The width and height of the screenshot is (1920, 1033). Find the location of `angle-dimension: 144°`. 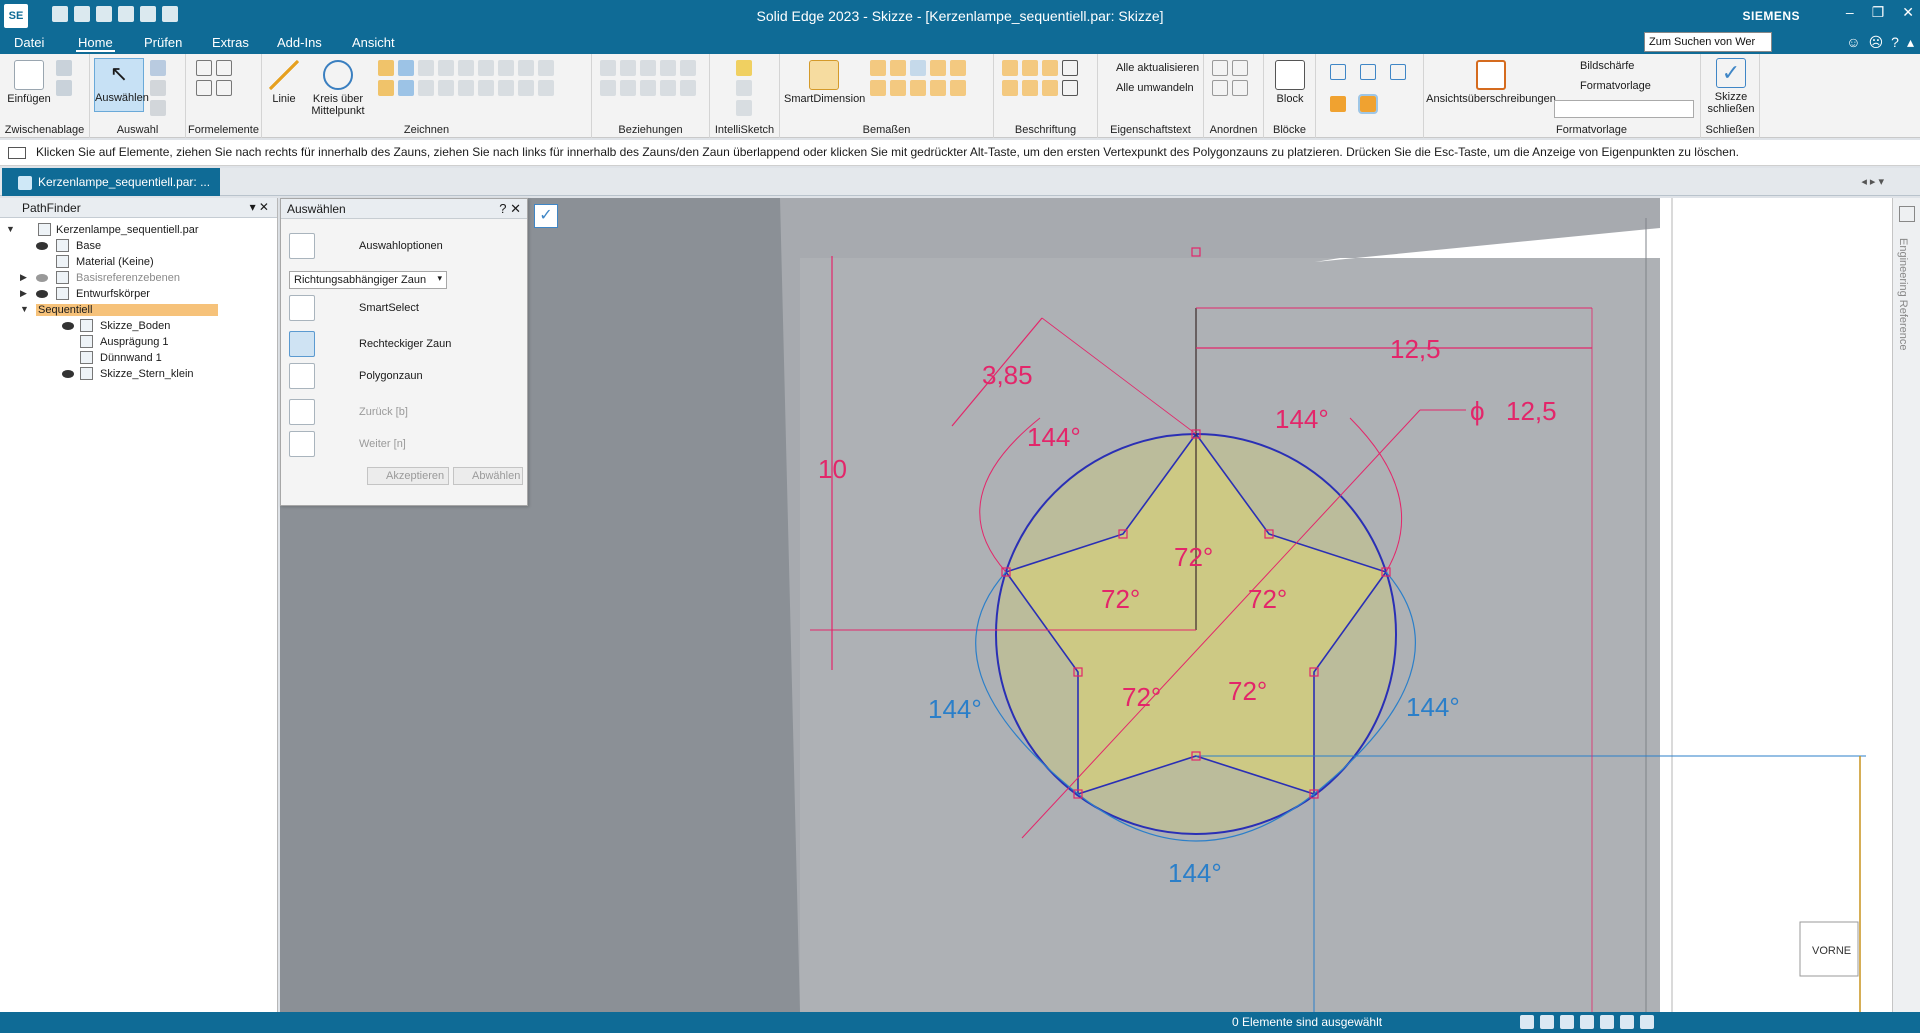

angle-dimension: 144° is located at coordinates (1302, 419).